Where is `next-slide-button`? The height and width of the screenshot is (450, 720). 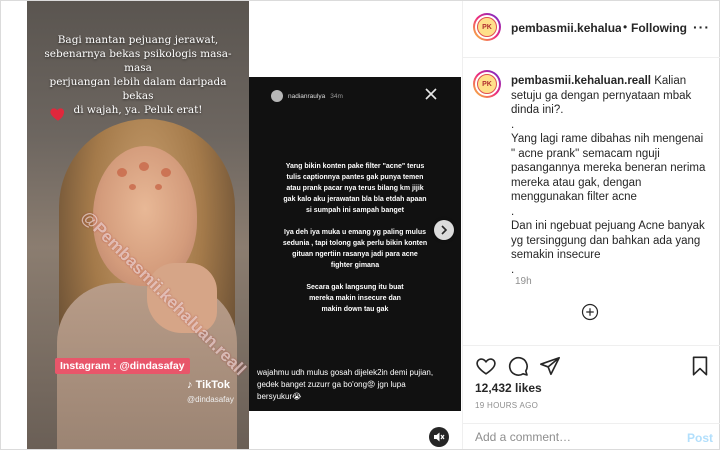
next-slide-button is located at coordinates (444, 230).